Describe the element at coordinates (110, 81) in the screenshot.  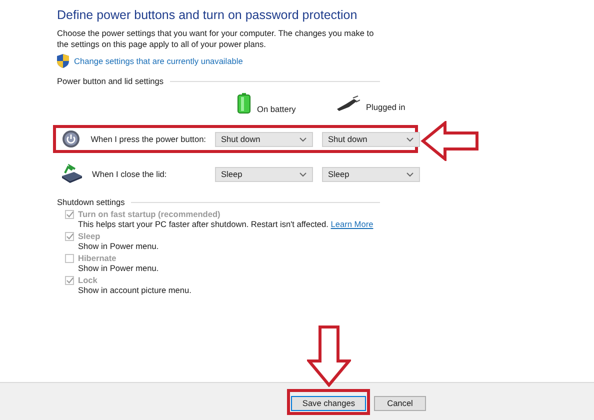
I see `section-heading: Power button and lid settings` at that location.